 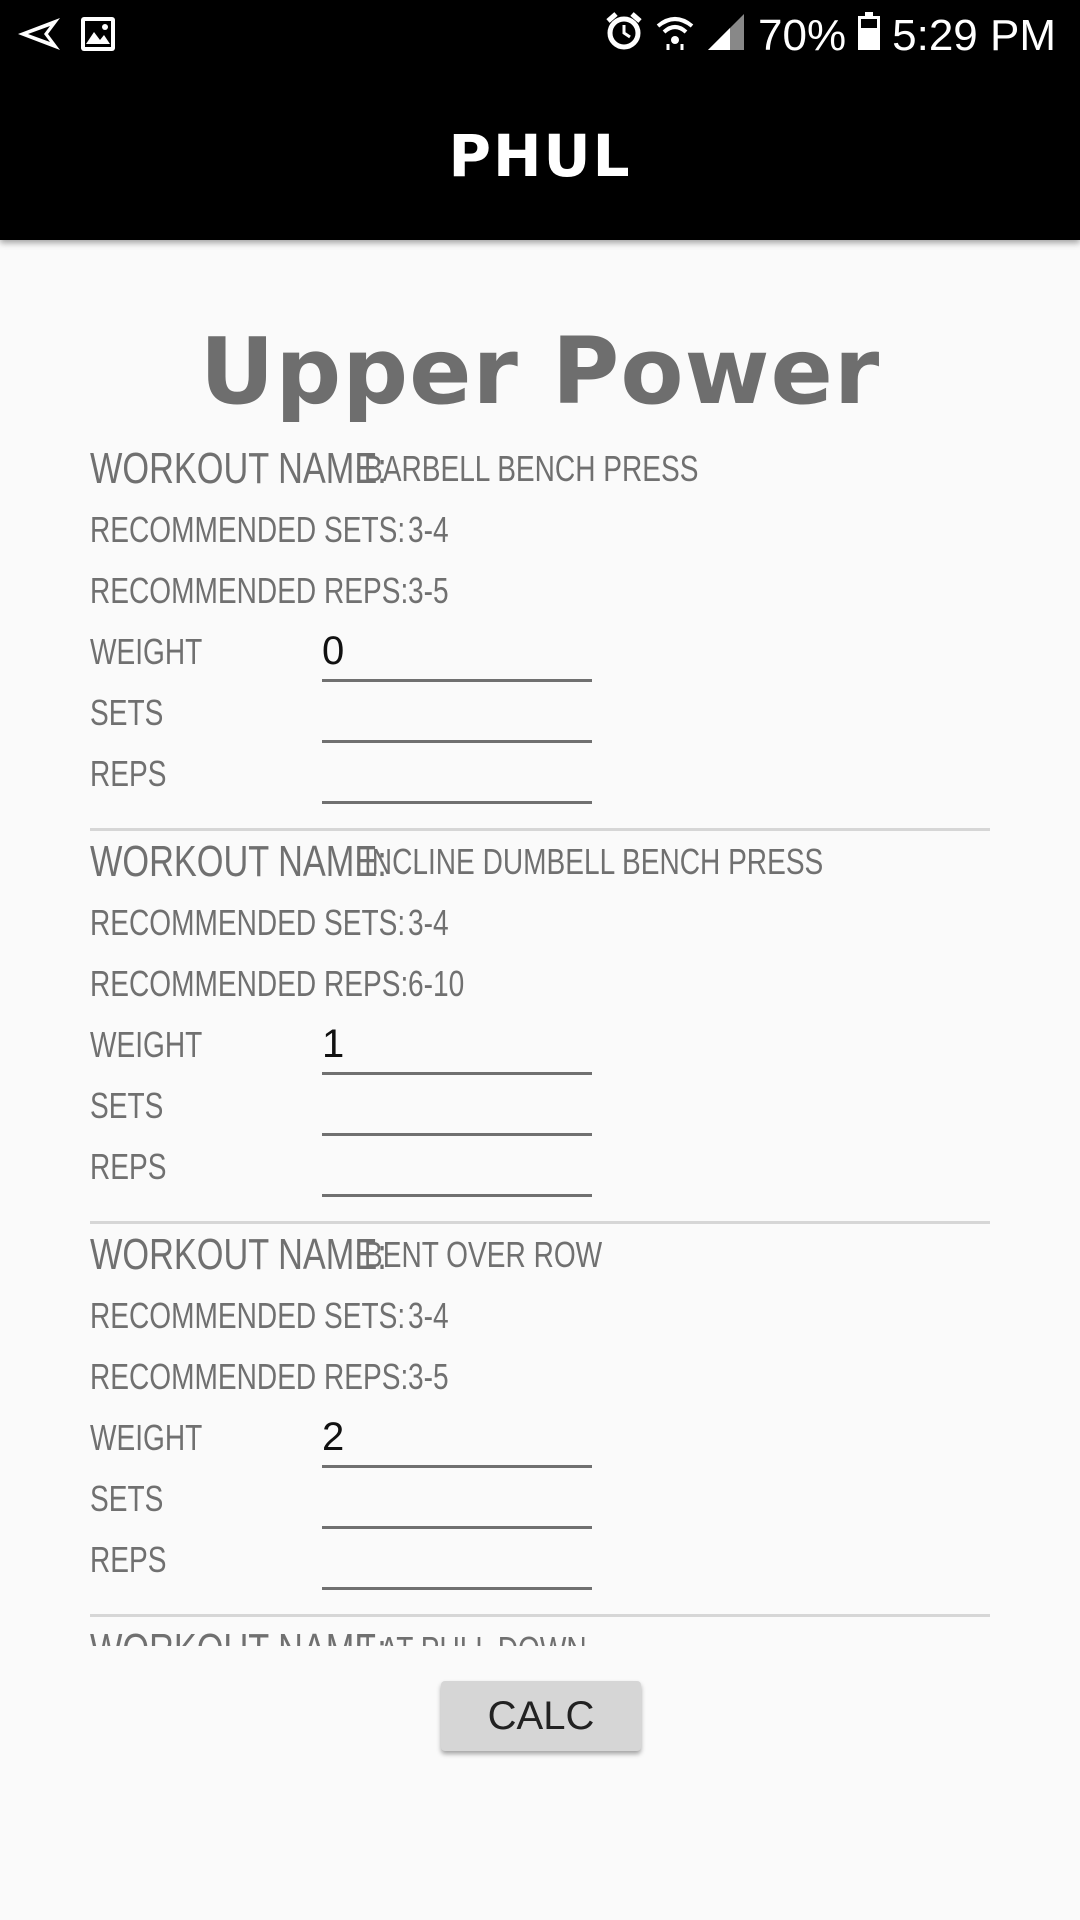 What do you see at coordinates (540, 371) in the screenshot?
I see `page-title: Upper Power` at bounding box center [540, 371].